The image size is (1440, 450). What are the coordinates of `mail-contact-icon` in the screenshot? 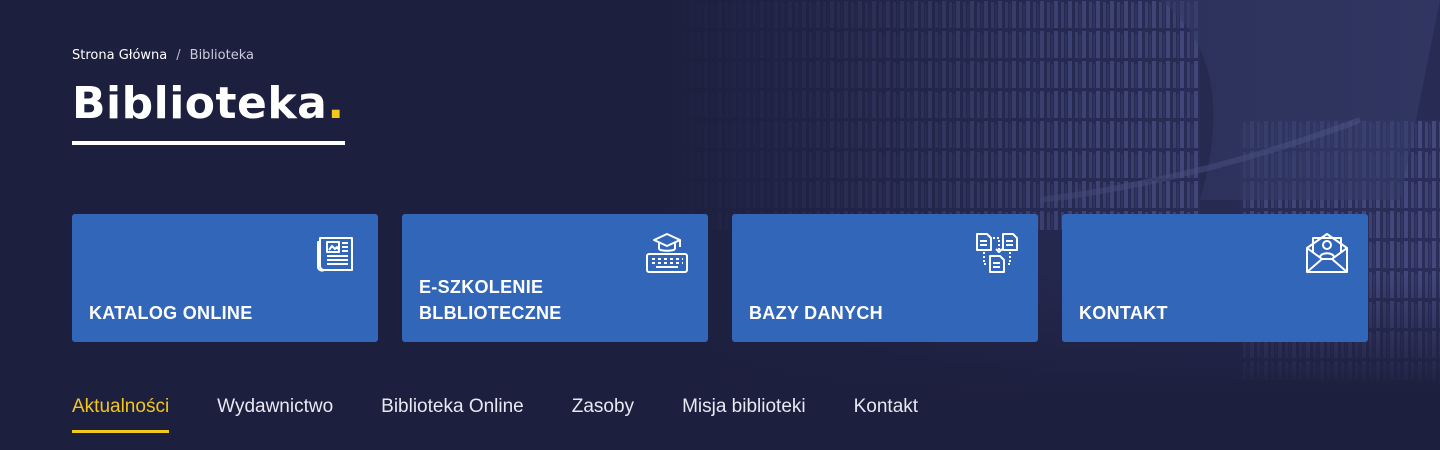 It's located at (1327, 253).